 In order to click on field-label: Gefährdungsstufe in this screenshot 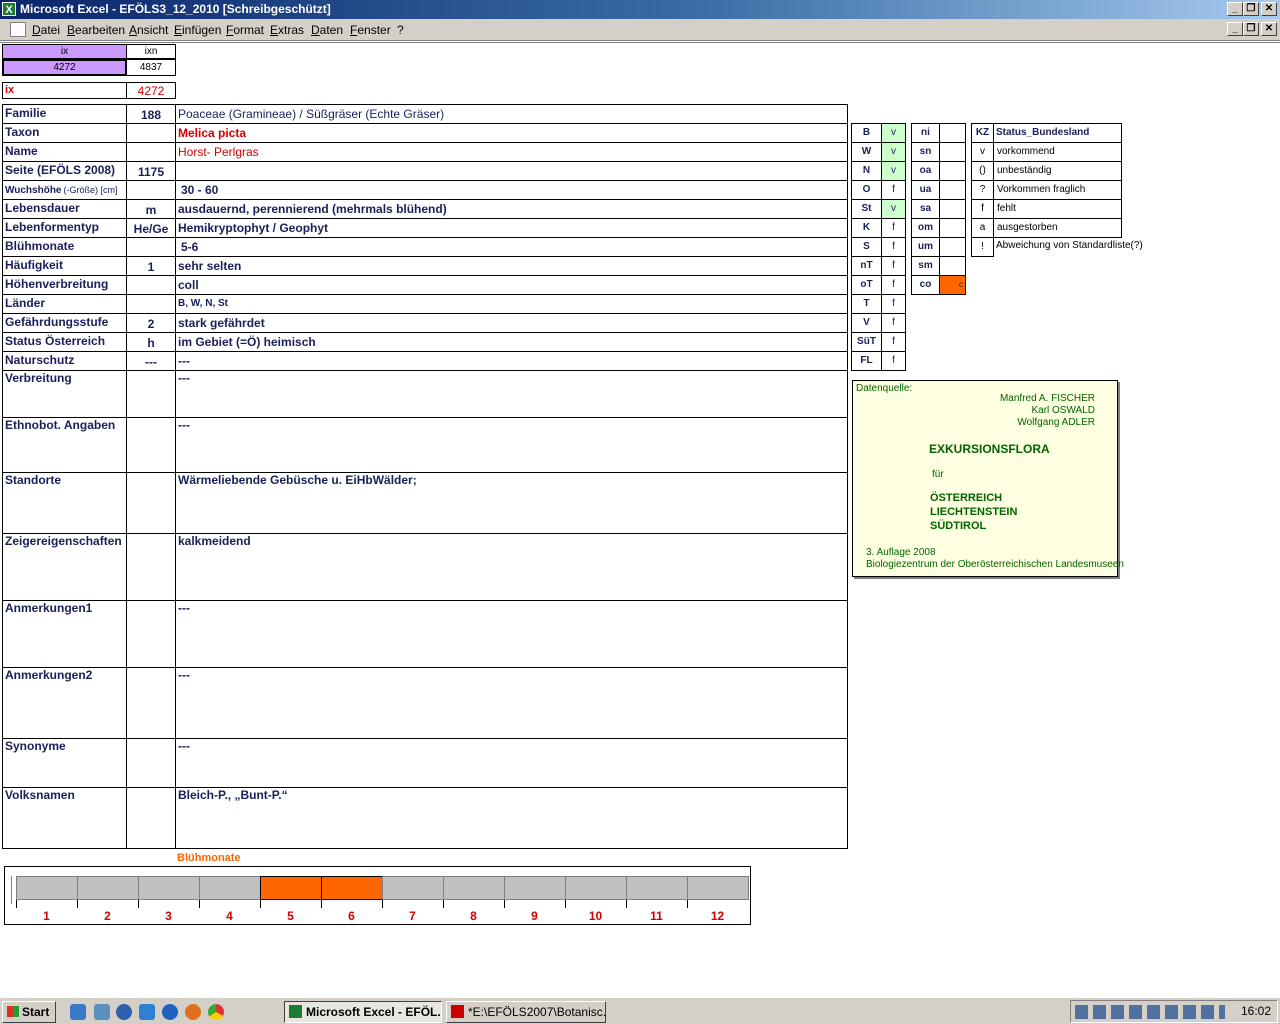, I will do `click(64, 323)`.